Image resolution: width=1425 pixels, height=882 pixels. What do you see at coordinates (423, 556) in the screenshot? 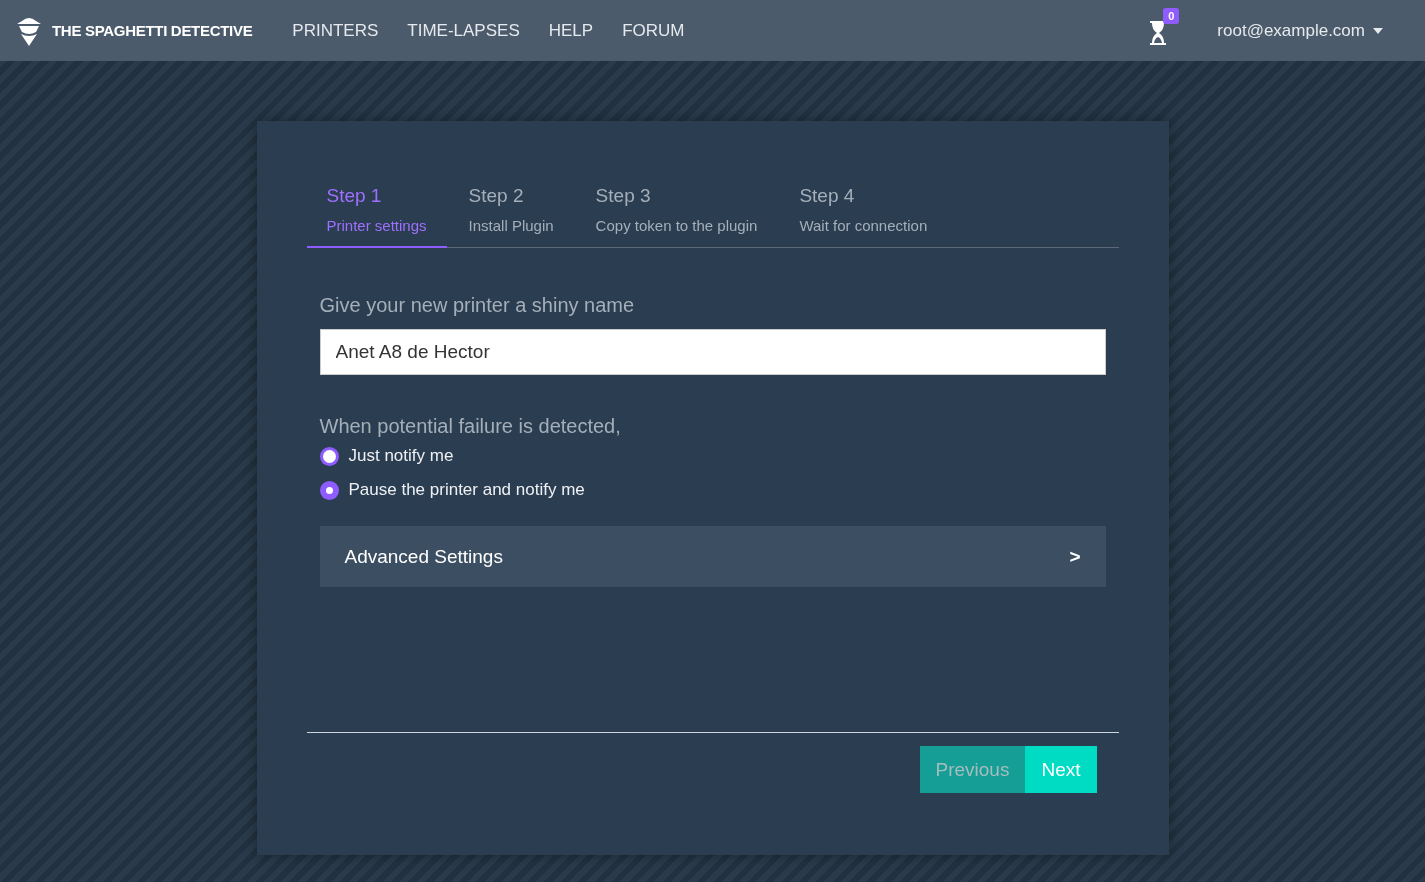
I see `advanced-settings-label: Advanced Settings` at bounding box center [423, 556].